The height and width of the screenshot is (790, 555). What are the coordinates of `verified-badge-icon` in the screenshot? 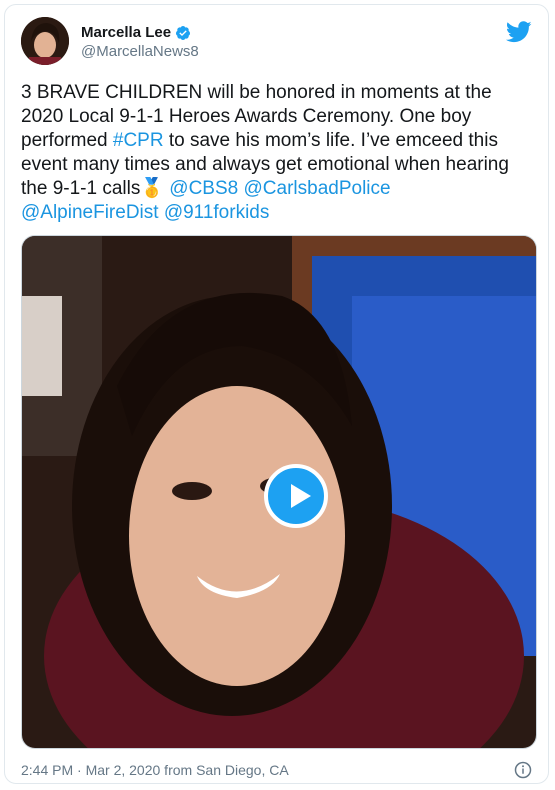 It's located at (183, 32).